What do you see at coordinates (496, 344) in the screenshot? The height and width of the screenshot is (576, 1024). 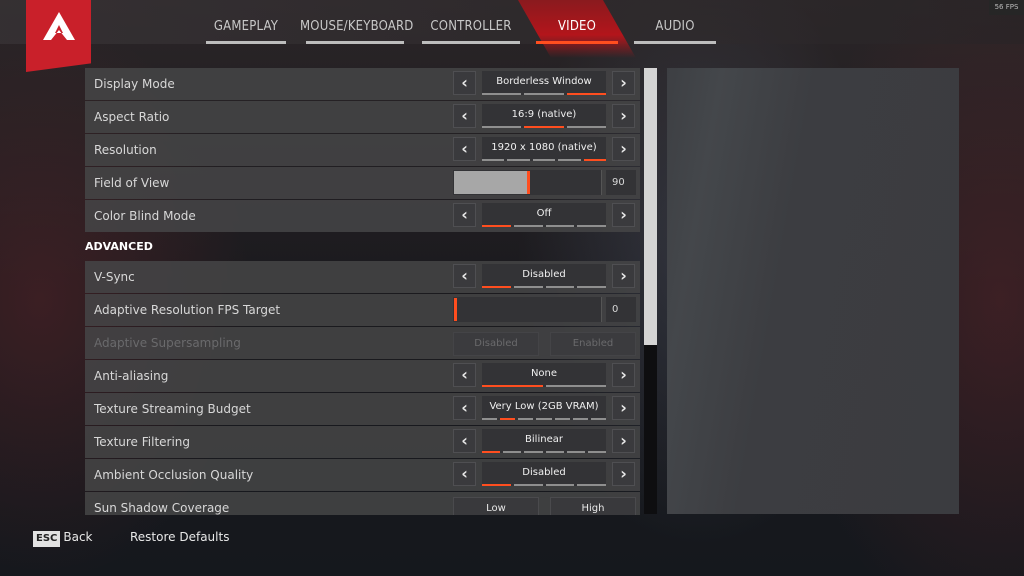 I see `supersampling-disabled-option: Disabled` at bounding box center [496, 344].